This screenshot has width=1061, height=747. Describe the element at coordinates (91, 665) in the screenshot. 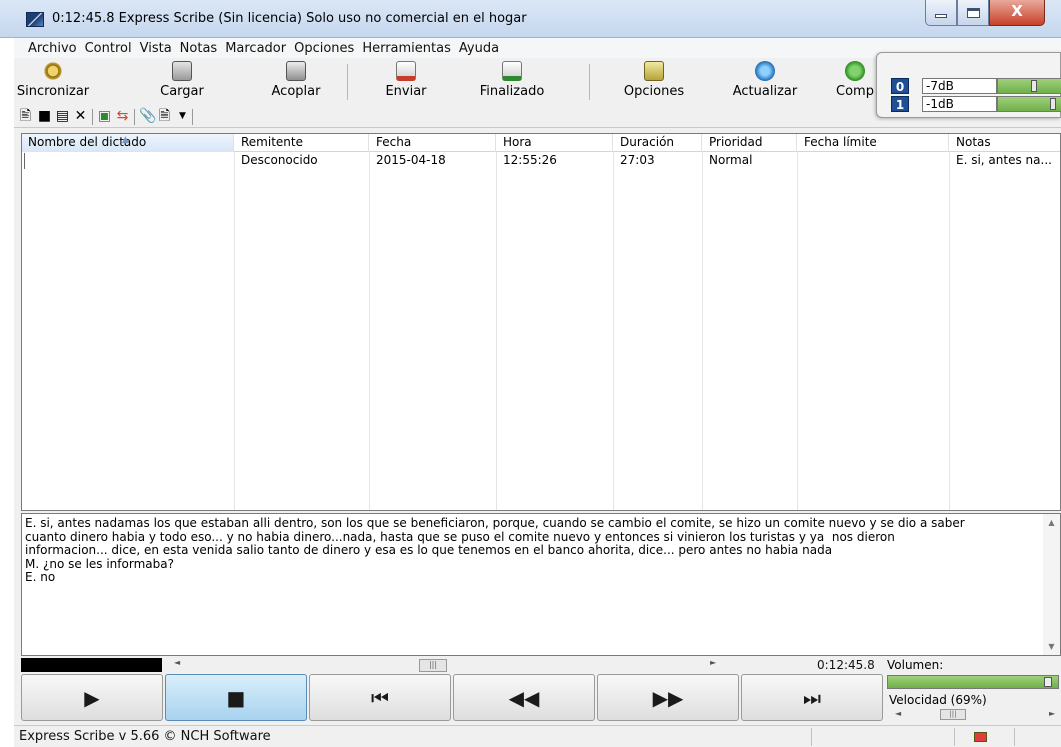

I see `waveform-display` at that location.